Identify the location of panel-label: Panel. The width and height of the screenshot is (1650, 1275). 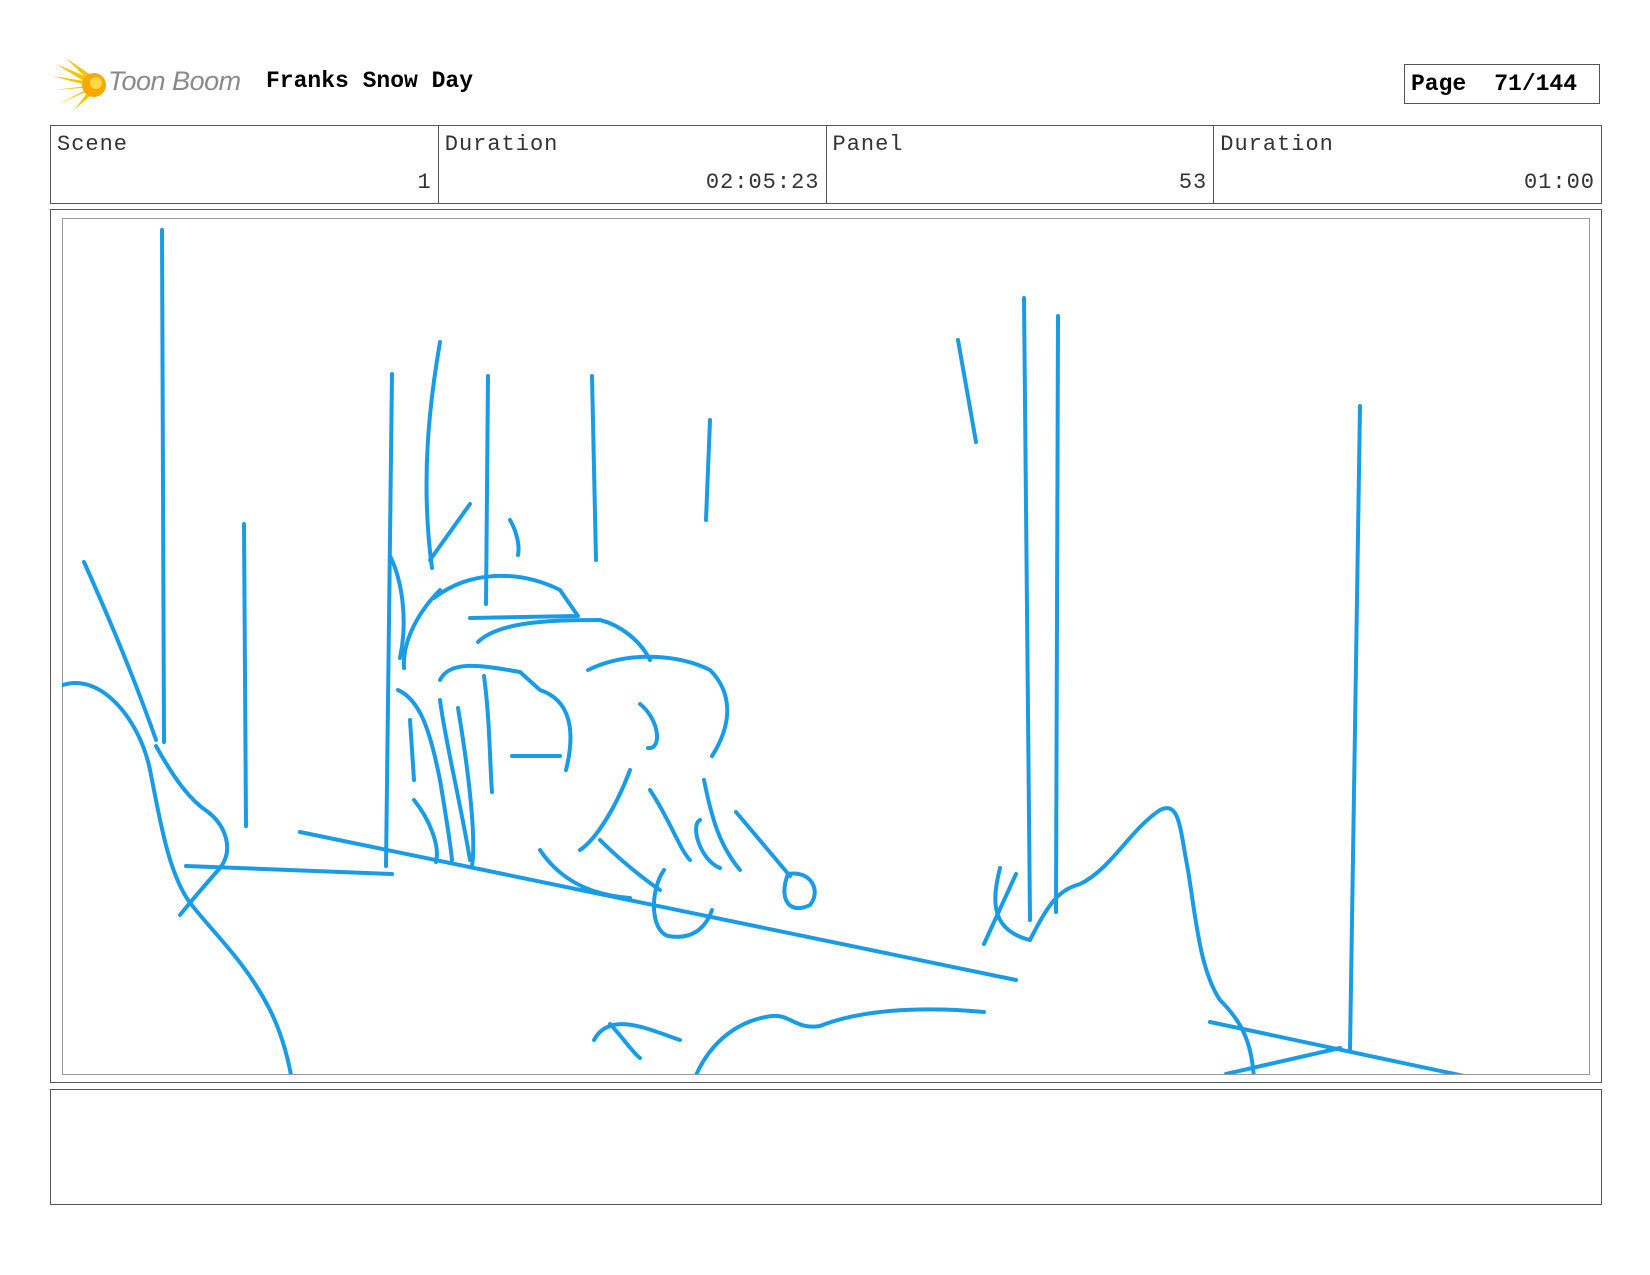
(868, 144).